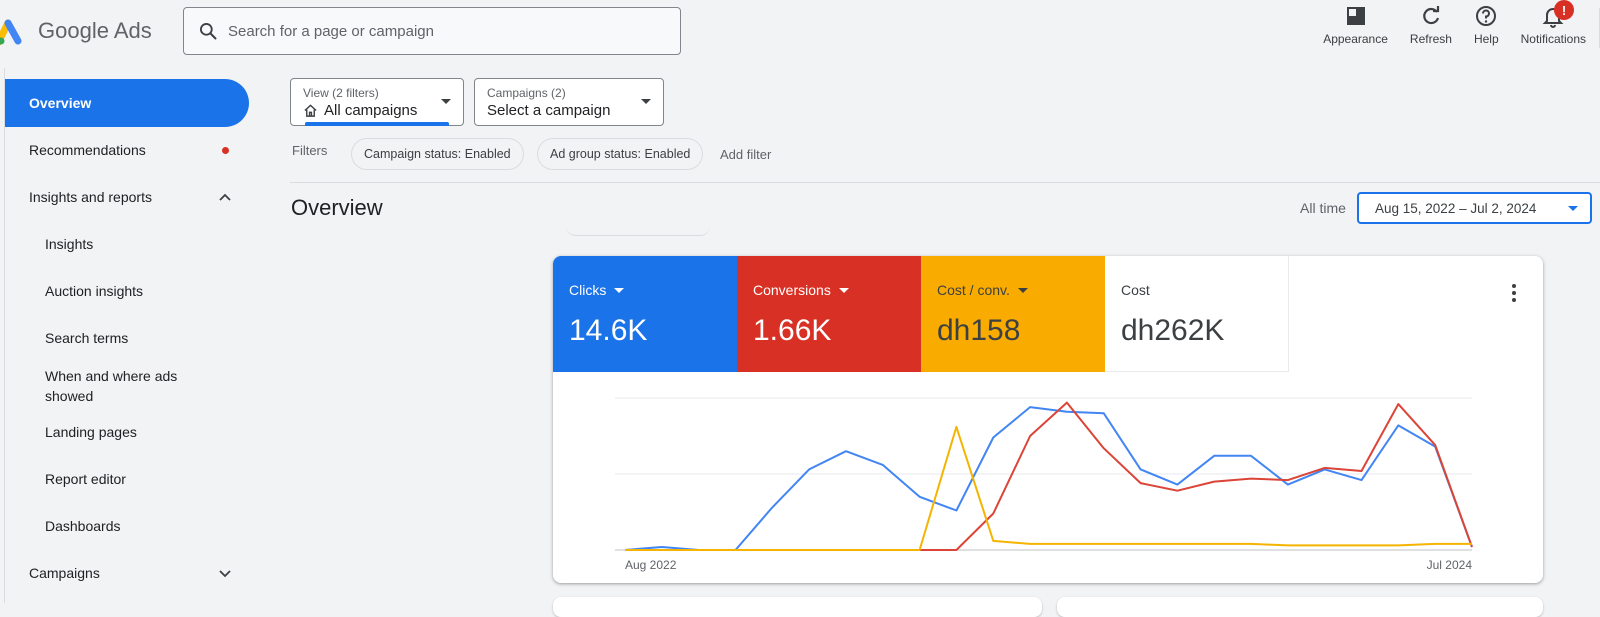 Image resolution: width=1600 pixels, height=617 pixels. What do you see at coordinates (438, 31) in the screenshot?
I see `search-input` at bounding box center [438, 31].